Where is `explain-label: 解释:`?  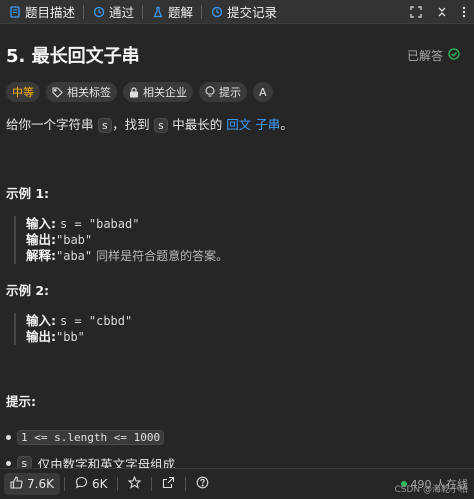
explain-label: 解释: is located at coordinates (41, 255).